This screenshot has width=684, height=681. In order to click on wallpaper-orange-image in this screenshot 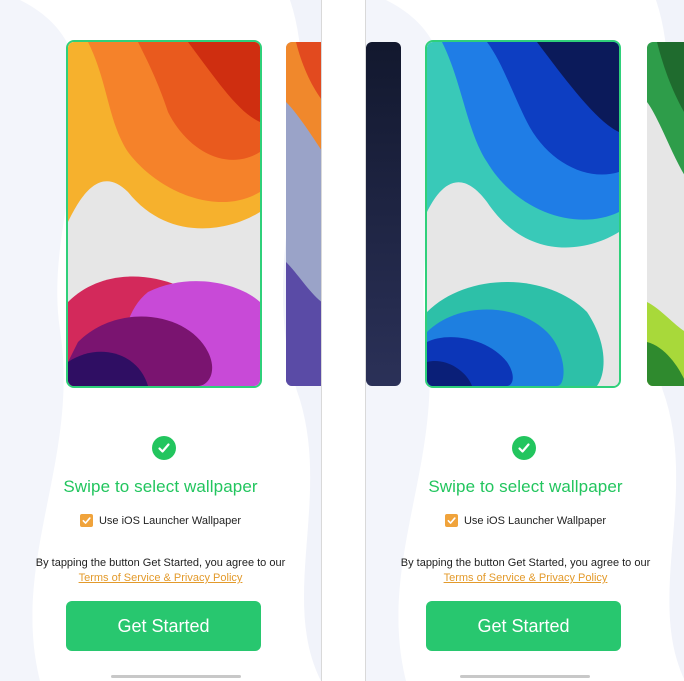, I will do `click(164, 214)`.